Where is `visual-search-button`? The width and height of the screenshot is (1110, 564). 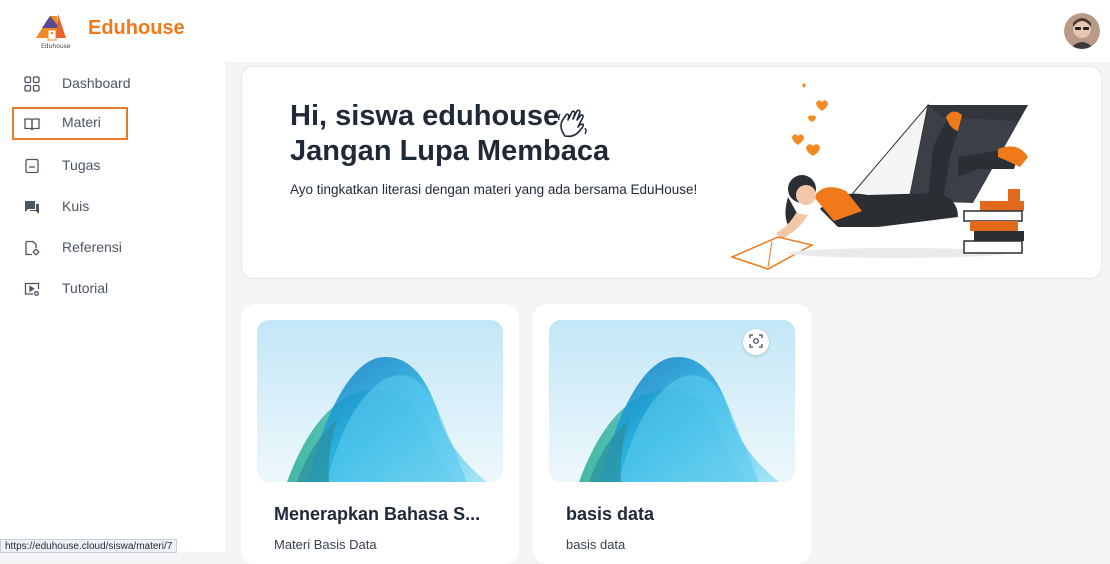 visual-search-button is located at coordinates (756, 342).